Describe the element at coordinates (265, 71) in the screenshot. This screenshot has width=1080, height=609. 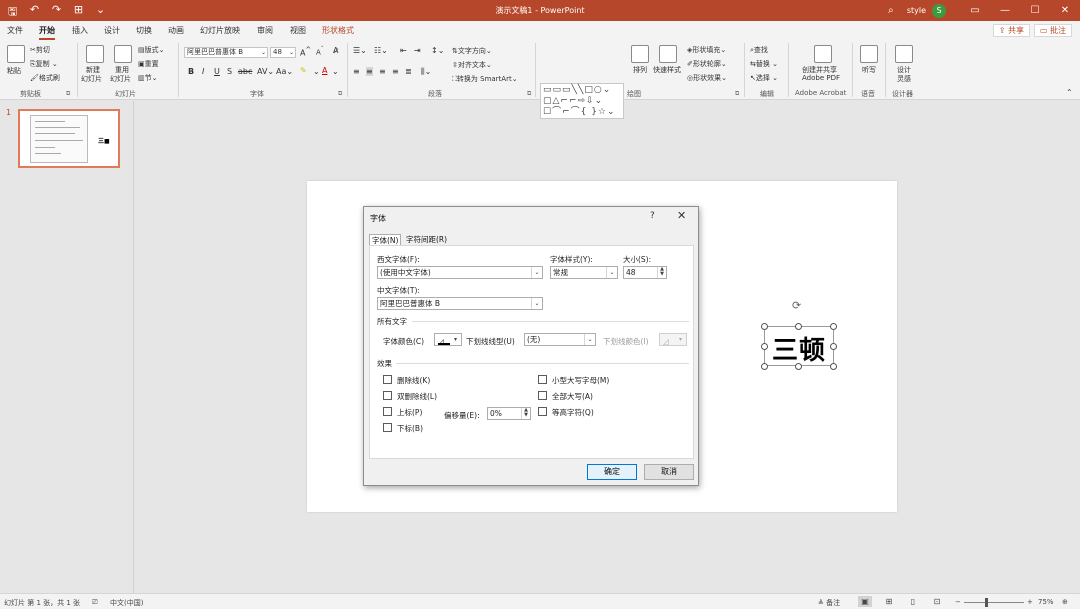
I see `character-spacing-icon: AV⌄` at that location.